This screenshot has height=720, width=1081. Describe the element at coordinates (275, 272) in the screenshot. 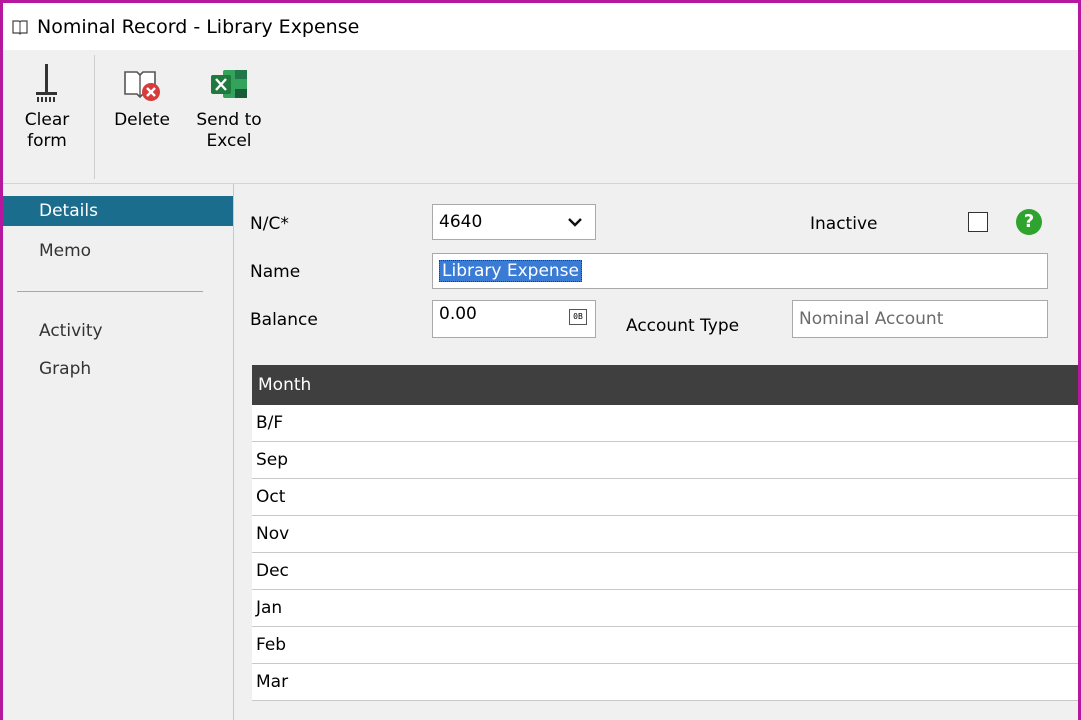

I see `name-label: Name` at that location.